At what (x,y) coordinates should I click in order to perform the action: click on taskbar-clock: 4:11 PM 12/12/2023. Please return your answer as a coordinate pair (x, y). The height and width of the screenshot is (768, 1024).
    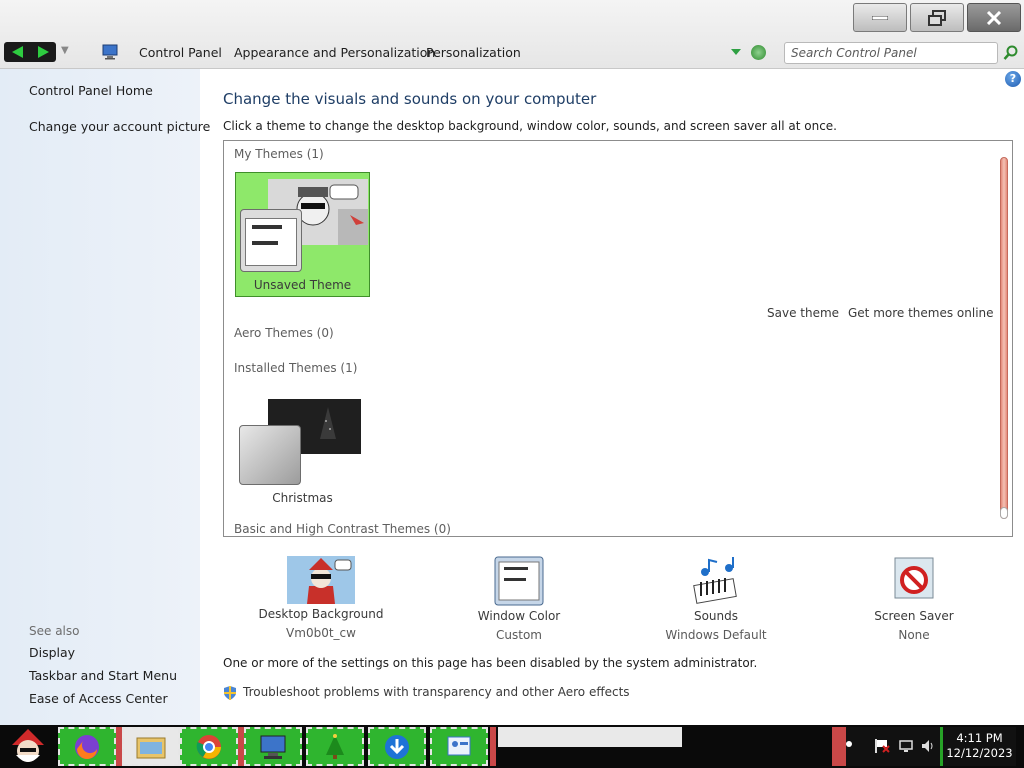
    Looking at the image, I should click on (978, 746).